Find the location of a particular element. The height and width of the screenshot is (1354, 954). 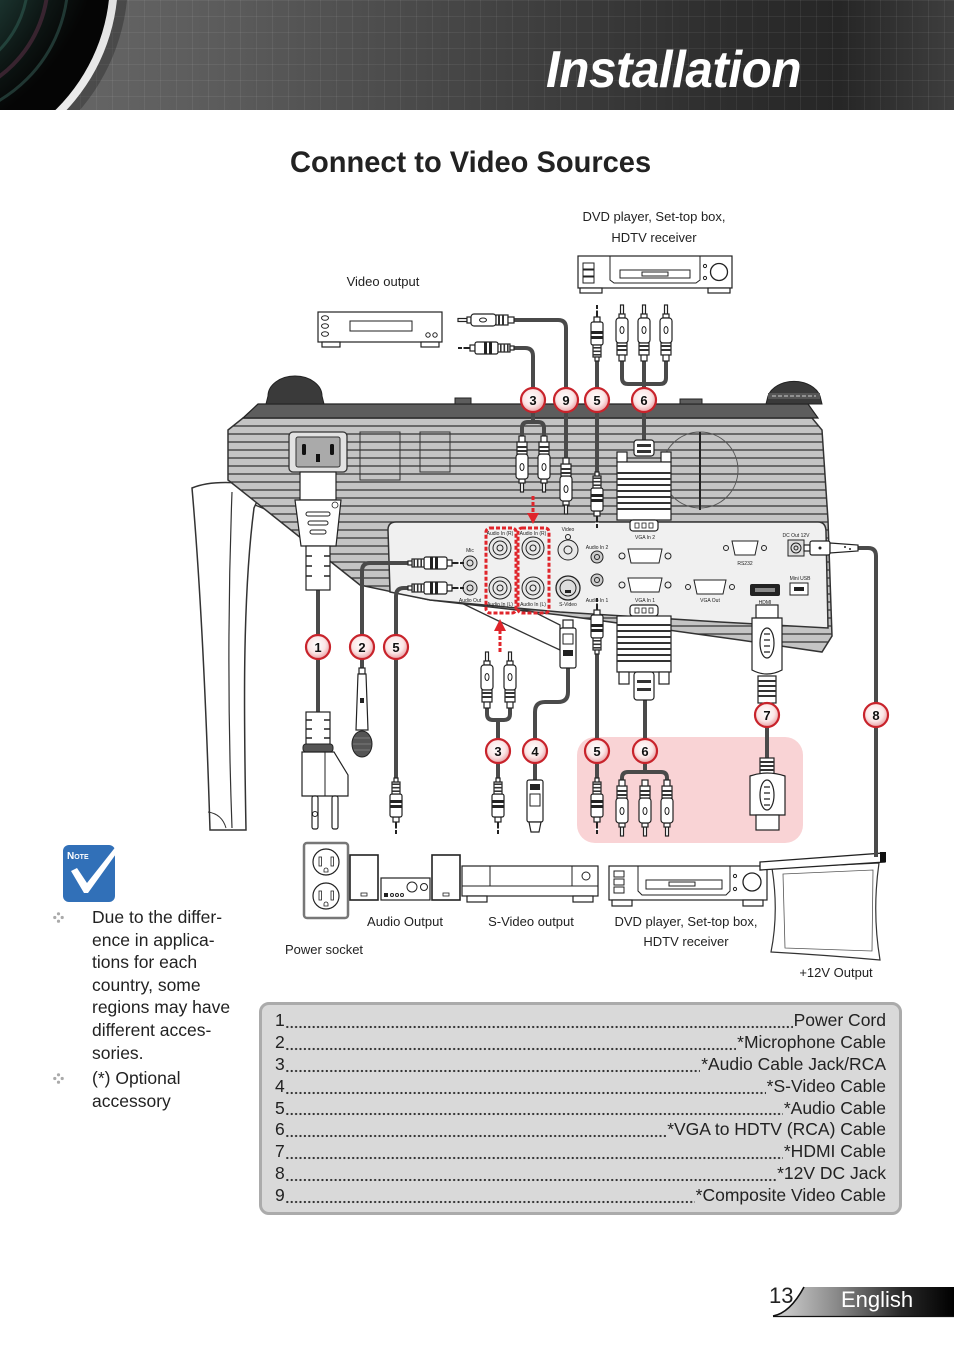

composite-plug-icon is located at coordinates (486, 320).